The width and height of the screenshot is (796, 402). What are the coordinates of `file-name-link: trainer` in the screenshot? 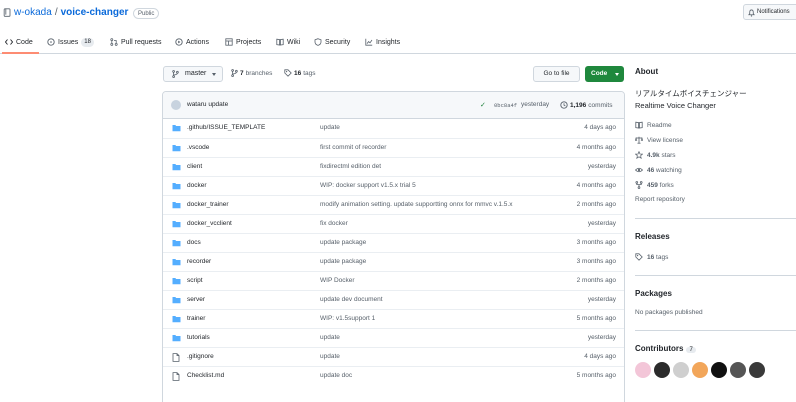 It's located at (196, 318).